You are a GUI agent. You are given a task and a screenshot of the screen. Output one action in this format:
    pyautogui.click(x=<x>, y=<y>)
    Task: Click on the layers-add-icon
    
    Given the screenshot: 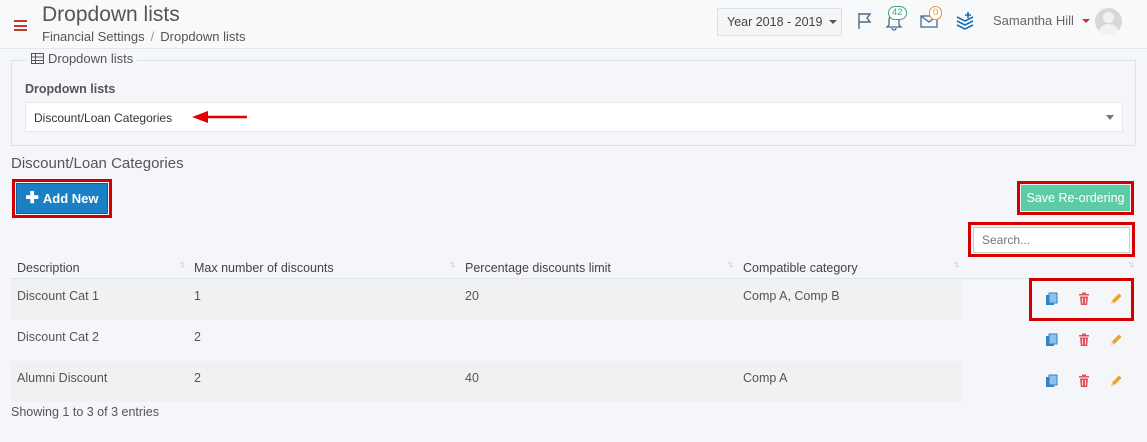 What is the action you would take?
    pyautogui.click(x=965, y=21)
    